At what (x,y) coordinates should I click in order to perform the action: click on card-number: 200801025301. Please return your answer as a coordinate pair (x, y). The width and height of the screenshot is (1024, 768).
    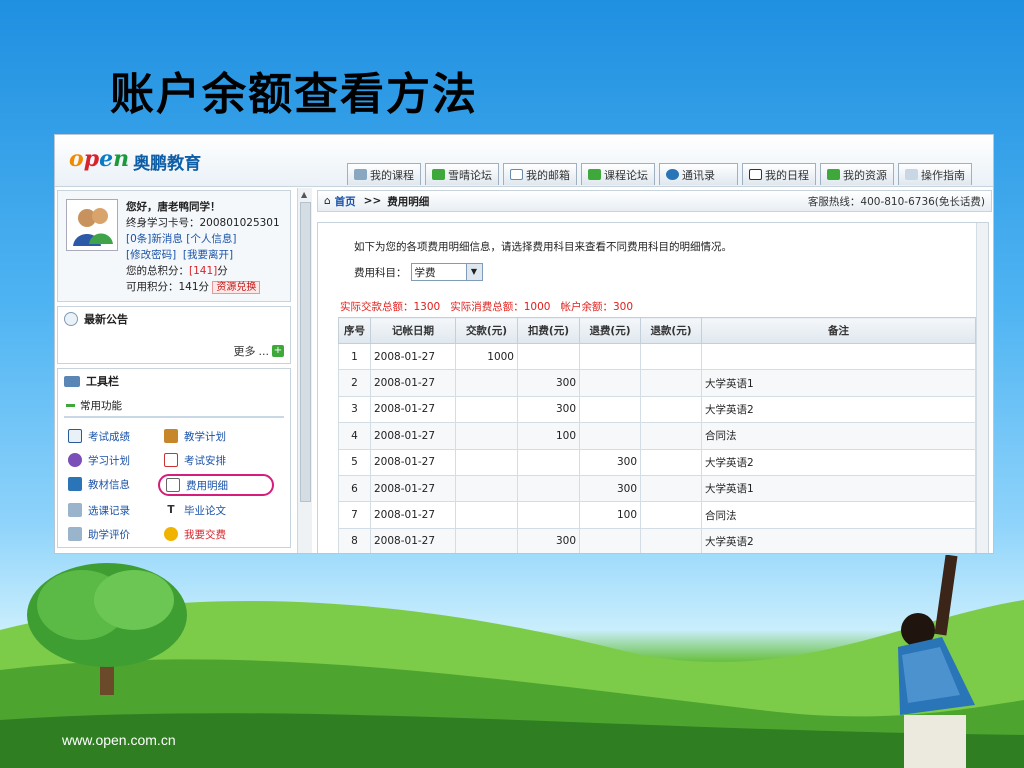
    Looking at the image, I should click on (239, 223).